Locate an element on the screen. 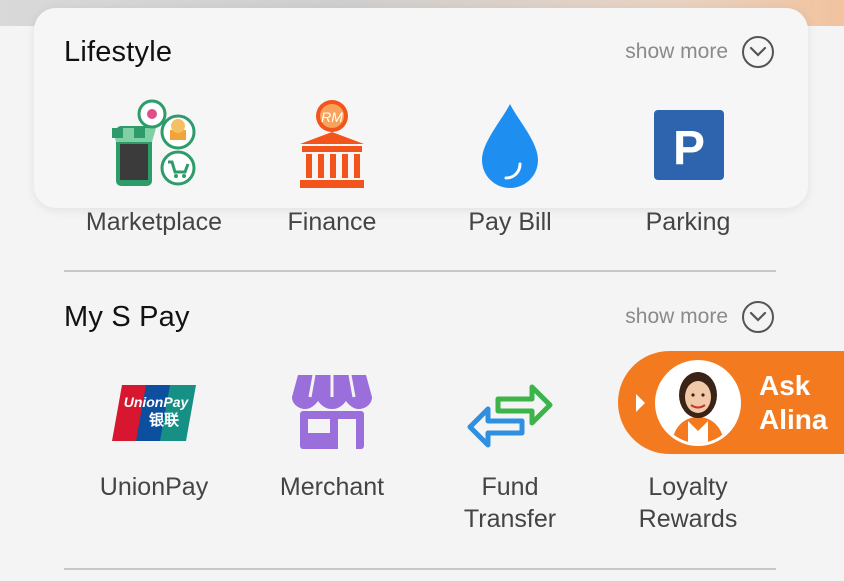 This screenshot has height=581, width=844. tile-label: Pay Bill is located at coordinates (510, 222).